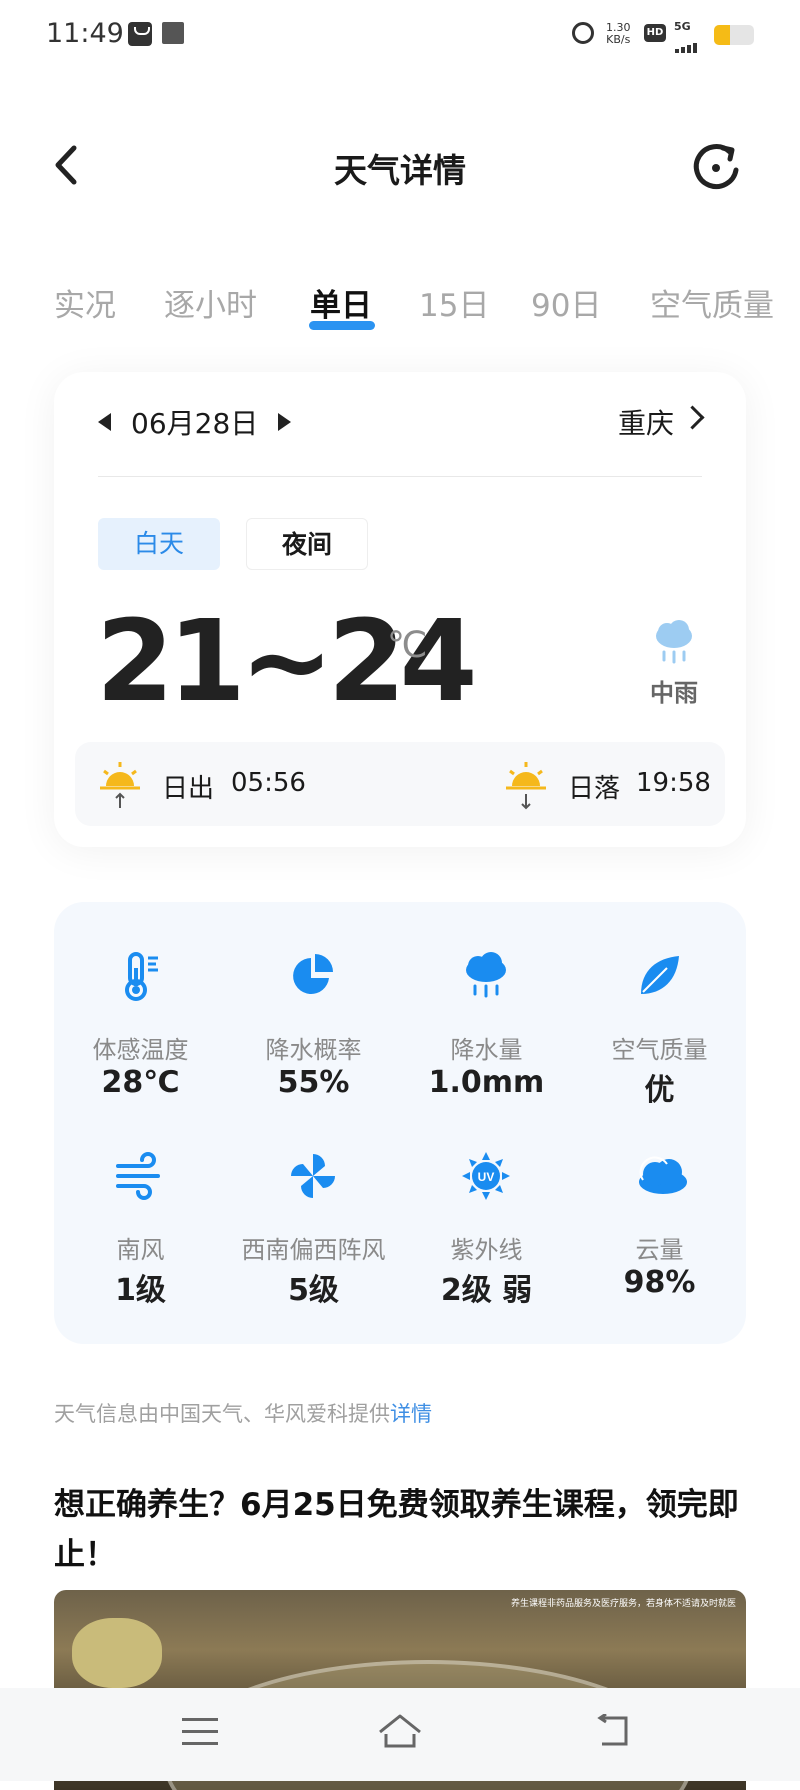 The width and height of the screenshot is (800, 1790). I want to click on home-icon, so click(400, 1732).